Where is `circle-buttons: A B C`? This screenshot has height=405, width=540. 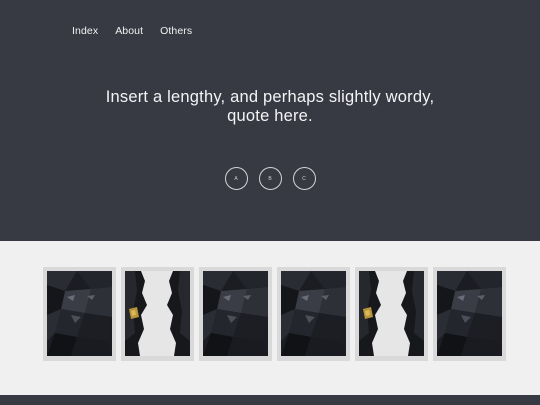 circle-buttons: A B C is located at coordinates (270, 178).